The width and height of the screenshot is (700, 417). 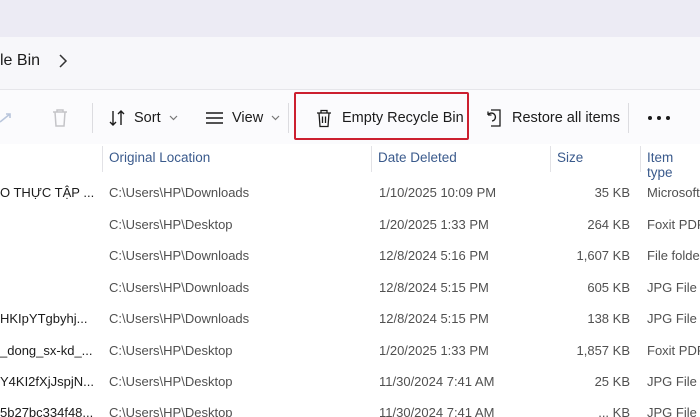 What do you see at coordinates (608, 318) in the screenshot?
I see `row-size: 138 KB` at bounding box center [608, 318].